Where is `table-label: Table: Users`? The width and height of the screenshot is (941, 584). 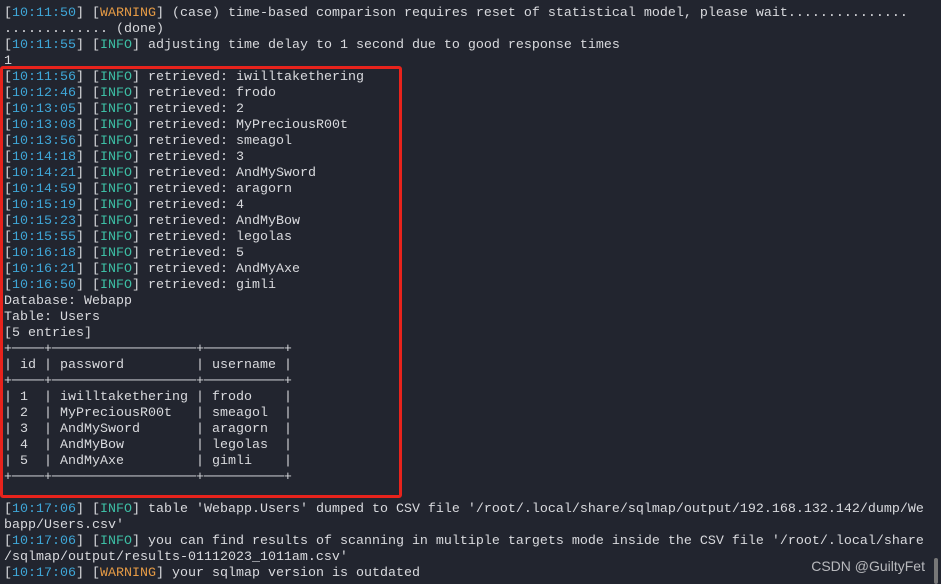 table-label: Table: Users is located at coordinates (52, 317).